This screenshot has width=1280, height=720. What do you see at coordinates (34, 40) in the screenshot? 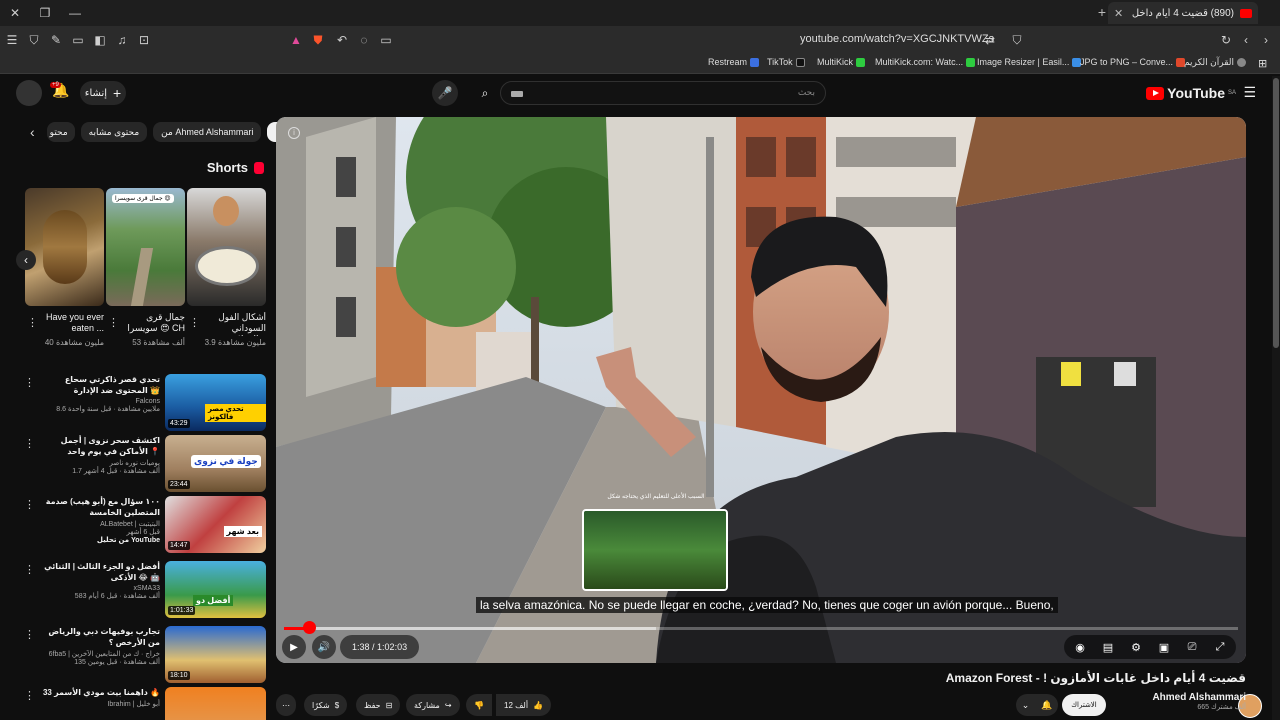
I see `shield-icon: ⛉` at bounding box center [34, 40].